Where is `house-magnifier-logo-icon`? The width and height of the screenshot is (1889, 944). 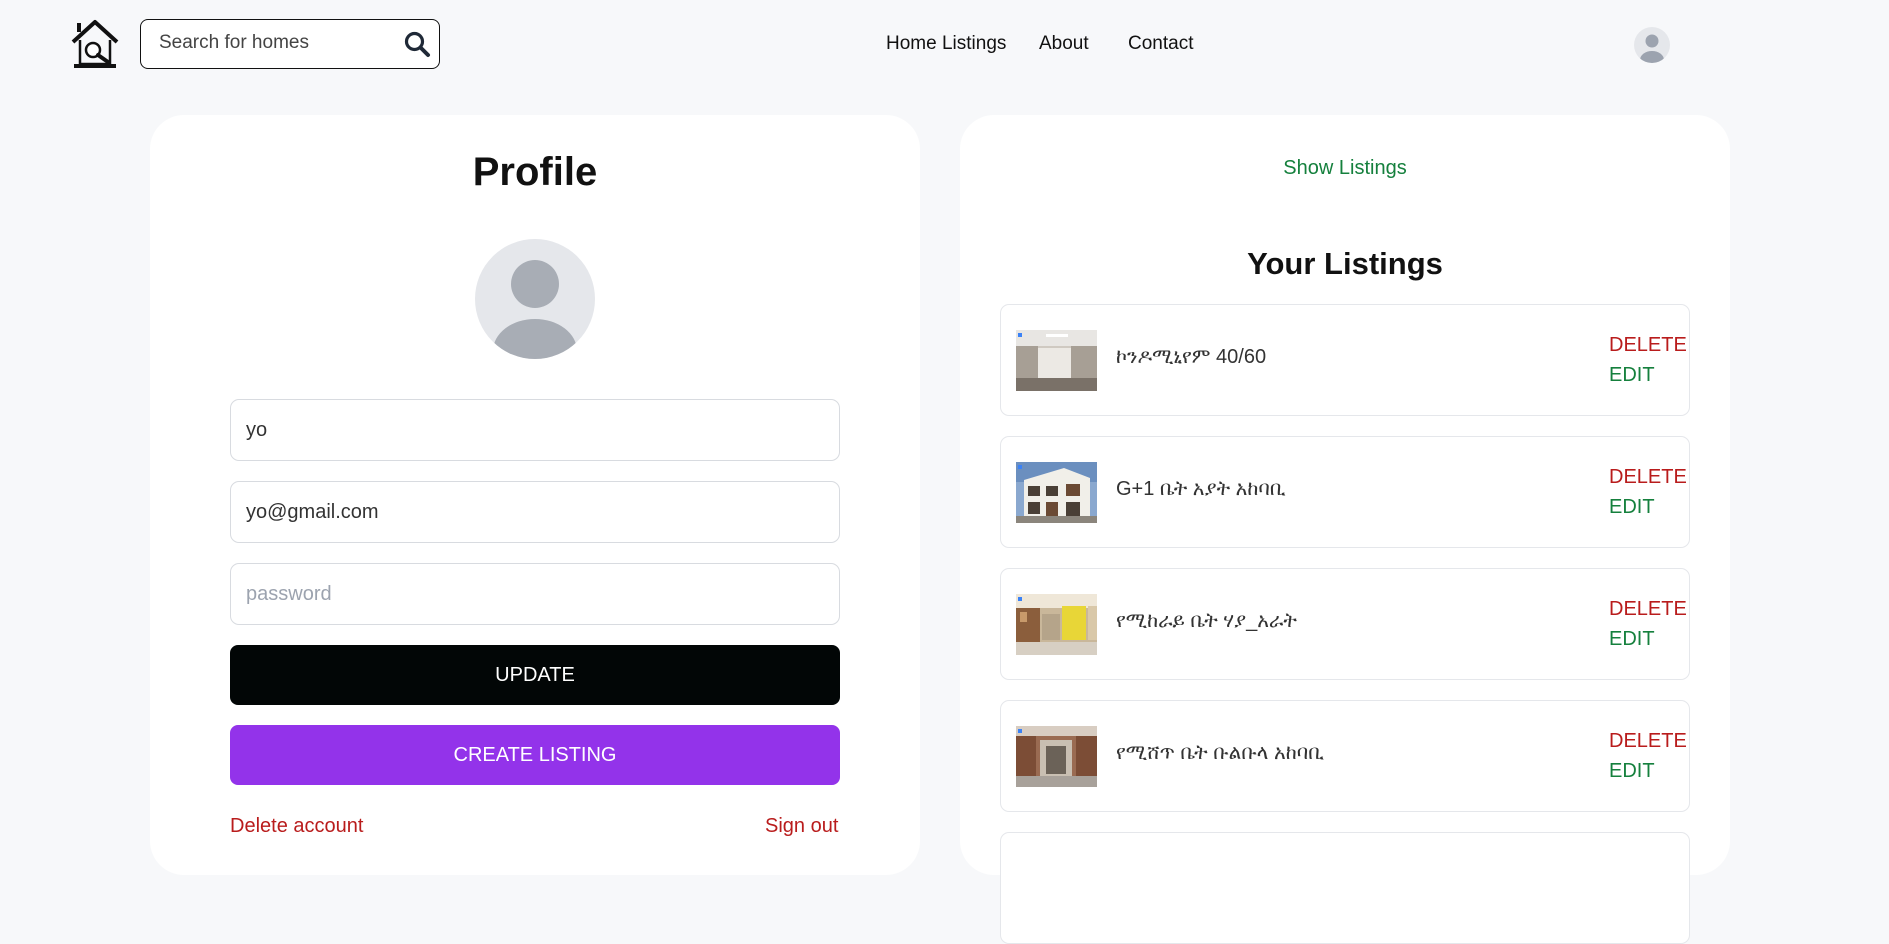
house-magnifier-logo-icon is located at coordinates (95, 44).